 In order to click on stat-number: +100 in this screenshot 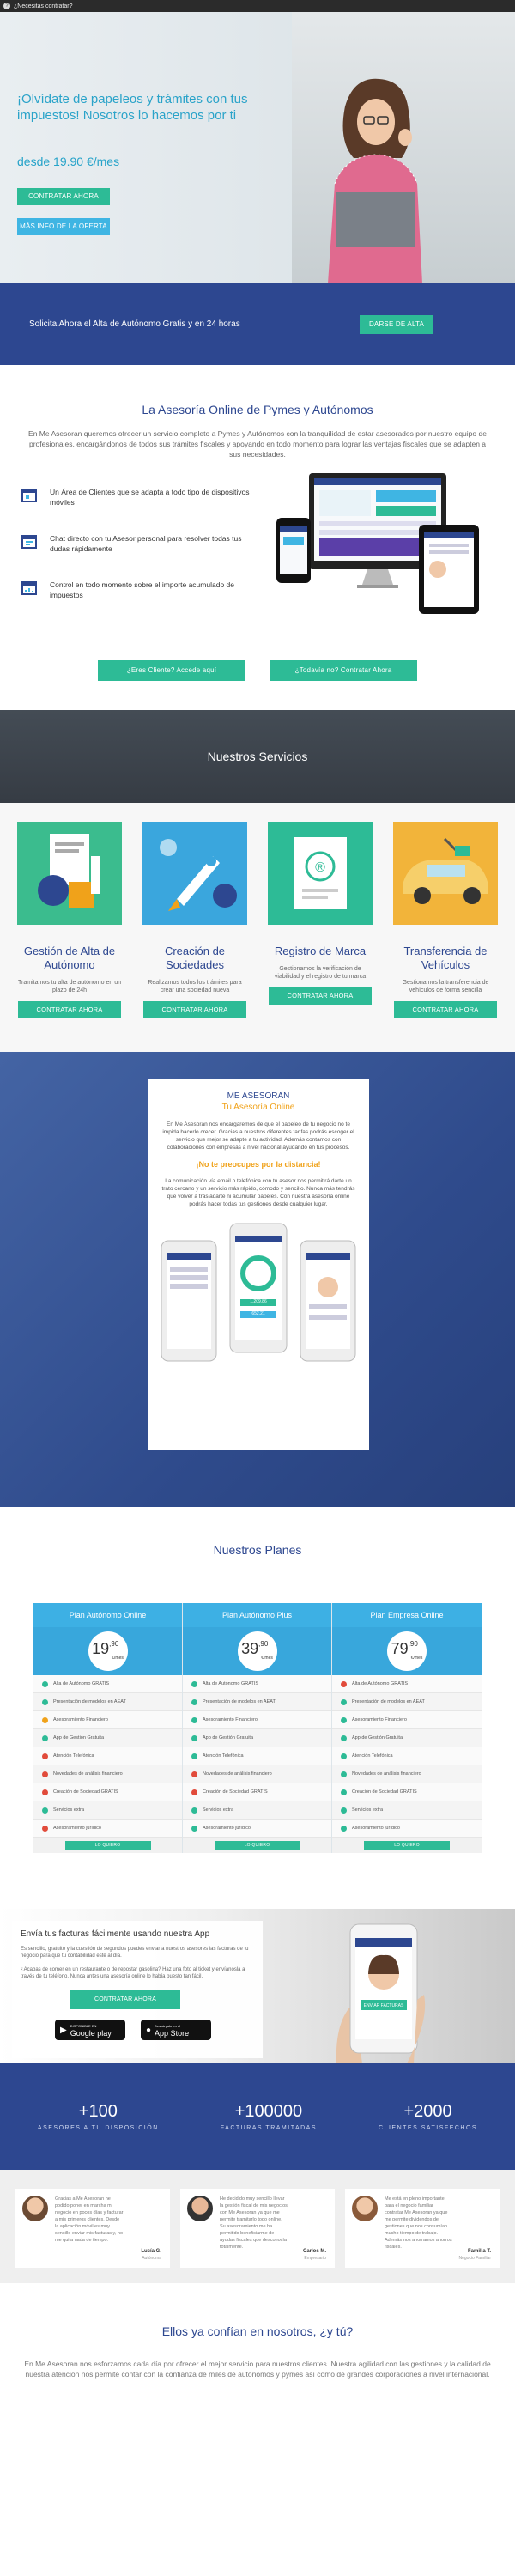, I will do `click(98, 2112)`.